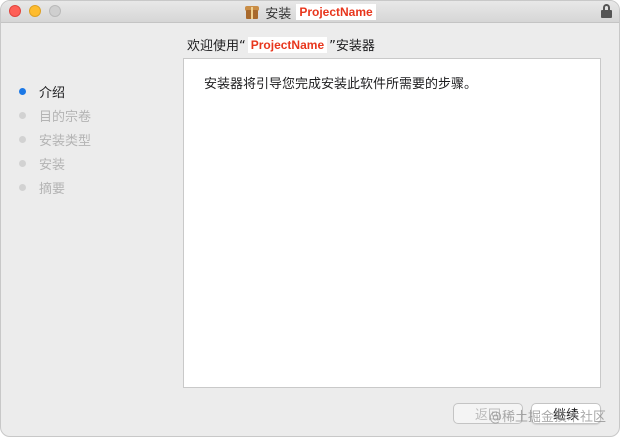  I want to click on step-installation-type: 安装类型, so click(55, 139).